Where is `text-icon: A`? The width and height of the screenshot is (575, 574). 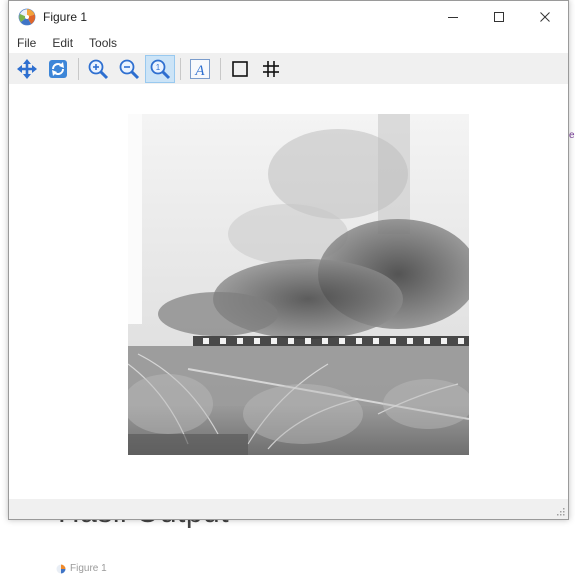
text-icon: A is located at coordinates (200, 68).